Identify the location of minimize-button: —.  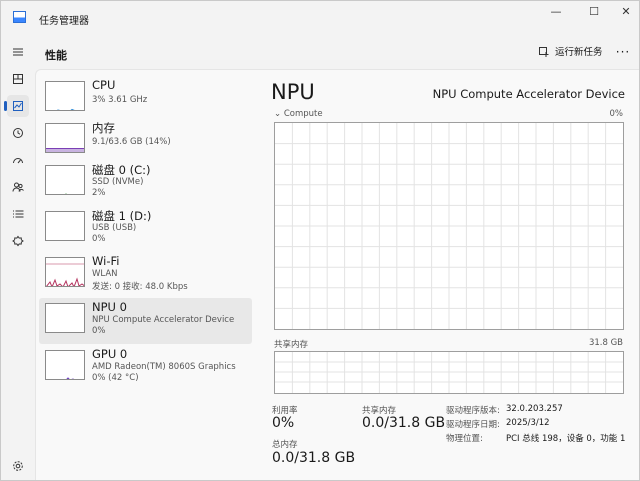
(556, 12).